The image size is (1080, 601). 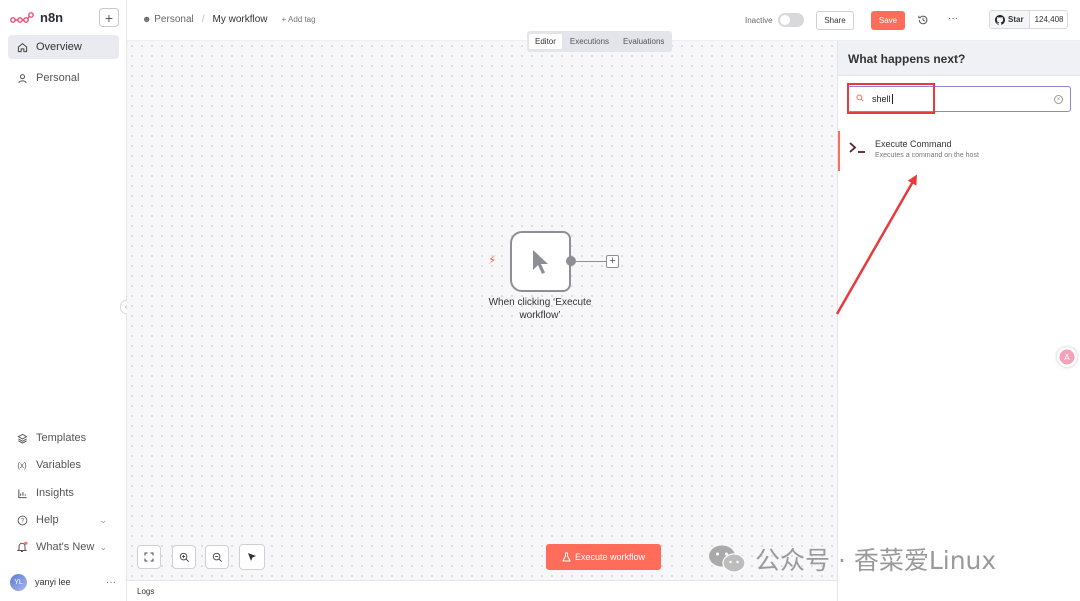 I want to click on app-name: n8n, so click(x=52, y=17).